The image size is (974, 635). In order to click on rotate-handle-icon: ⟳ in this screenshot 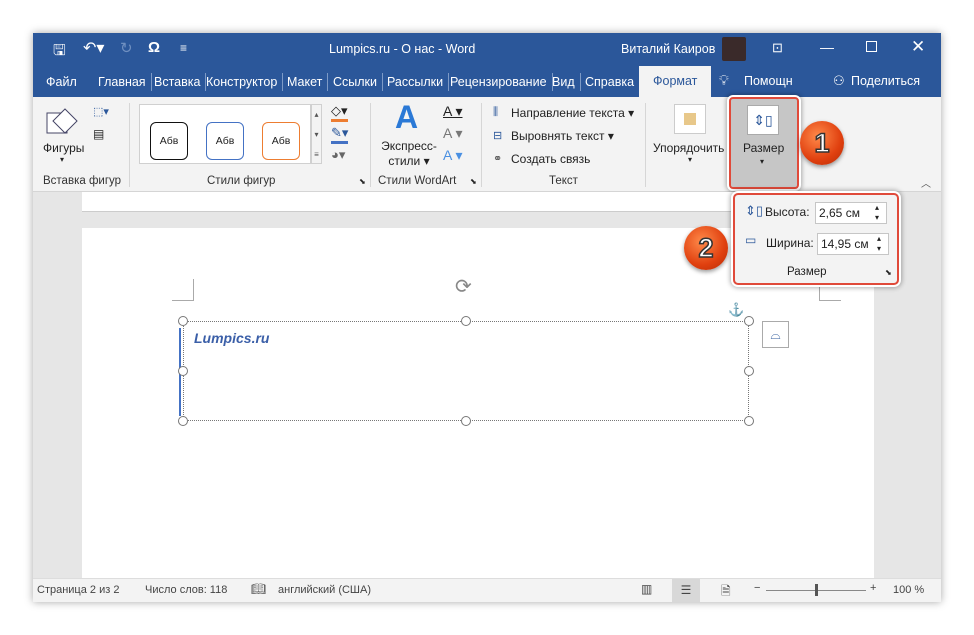, I will do `click(463, 286)`.